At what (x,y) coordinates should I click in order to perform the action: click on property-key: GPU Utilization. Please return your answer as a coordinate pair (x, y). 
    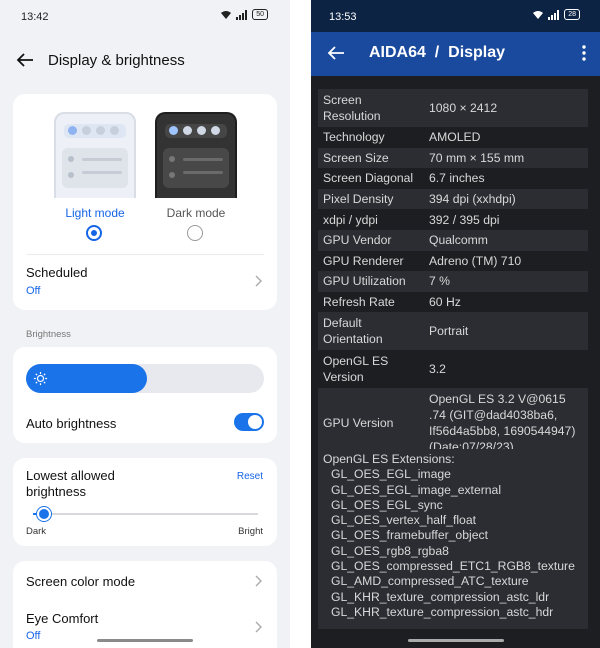
    Looking at the image, I should click on (364, 281).